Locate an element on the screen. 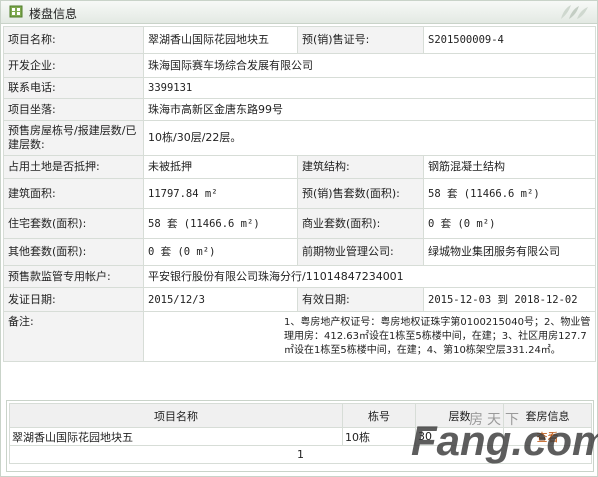  unit-list-box: 项目名称 栋号 层数 套房信息 翠湖香山国际花园地块五 10栋 30 查看 1 is located at coordinates (300, 436).